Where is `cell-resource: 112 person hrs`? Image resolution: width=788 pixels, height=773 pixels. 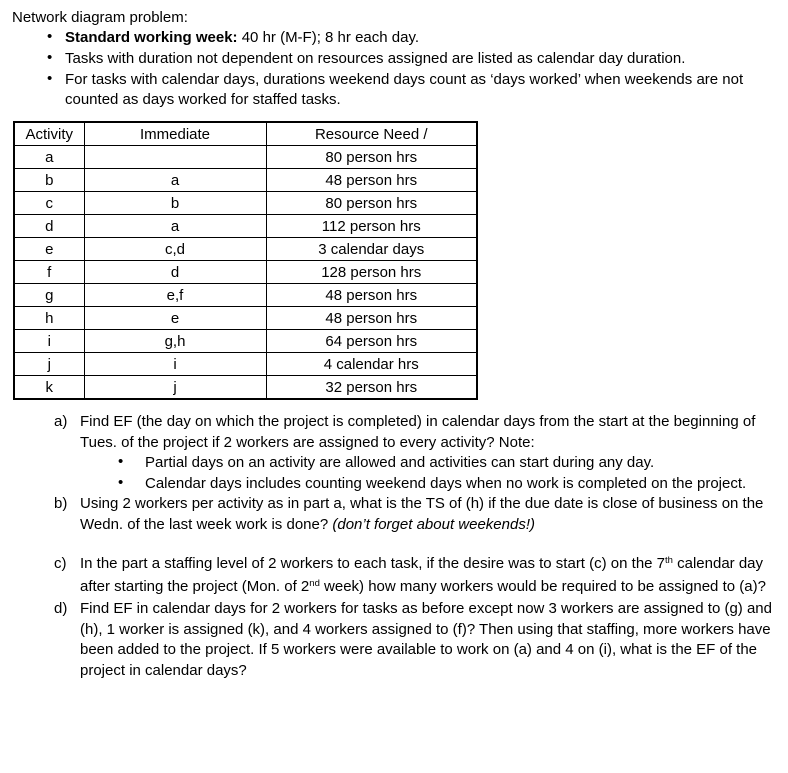
cell-resource: 112 person hrs is located at coordinates (371, 226).